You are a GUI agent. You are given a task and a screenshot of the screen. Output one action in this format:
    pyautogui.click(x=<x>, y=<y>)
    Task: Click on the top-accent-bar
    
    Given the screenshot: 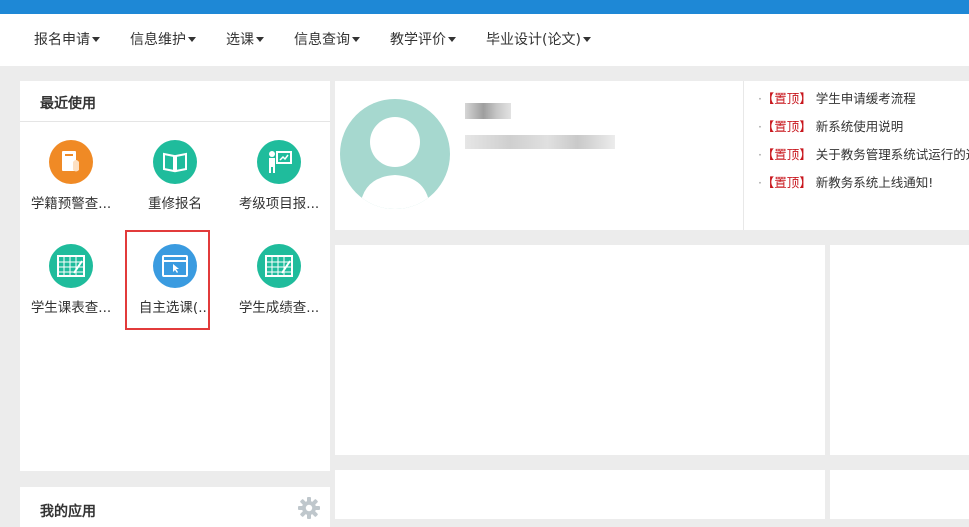 What is the action you would take?
    pyautogui.click(x=484, y=7)
    